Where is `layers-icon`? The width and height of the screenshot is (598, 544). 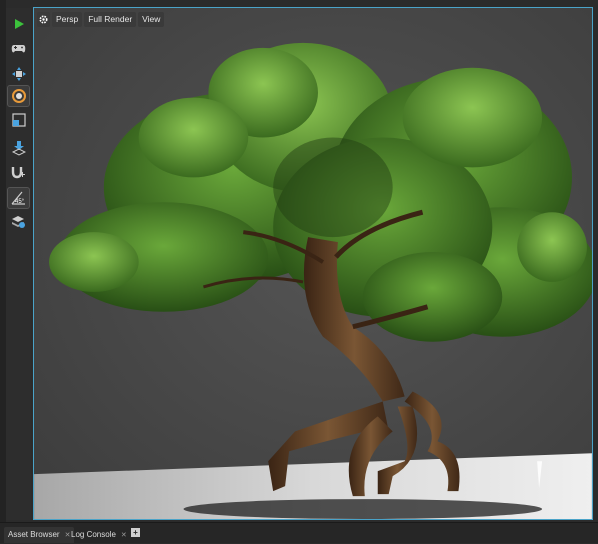 layers-icon is located at coordinates (18, 222).